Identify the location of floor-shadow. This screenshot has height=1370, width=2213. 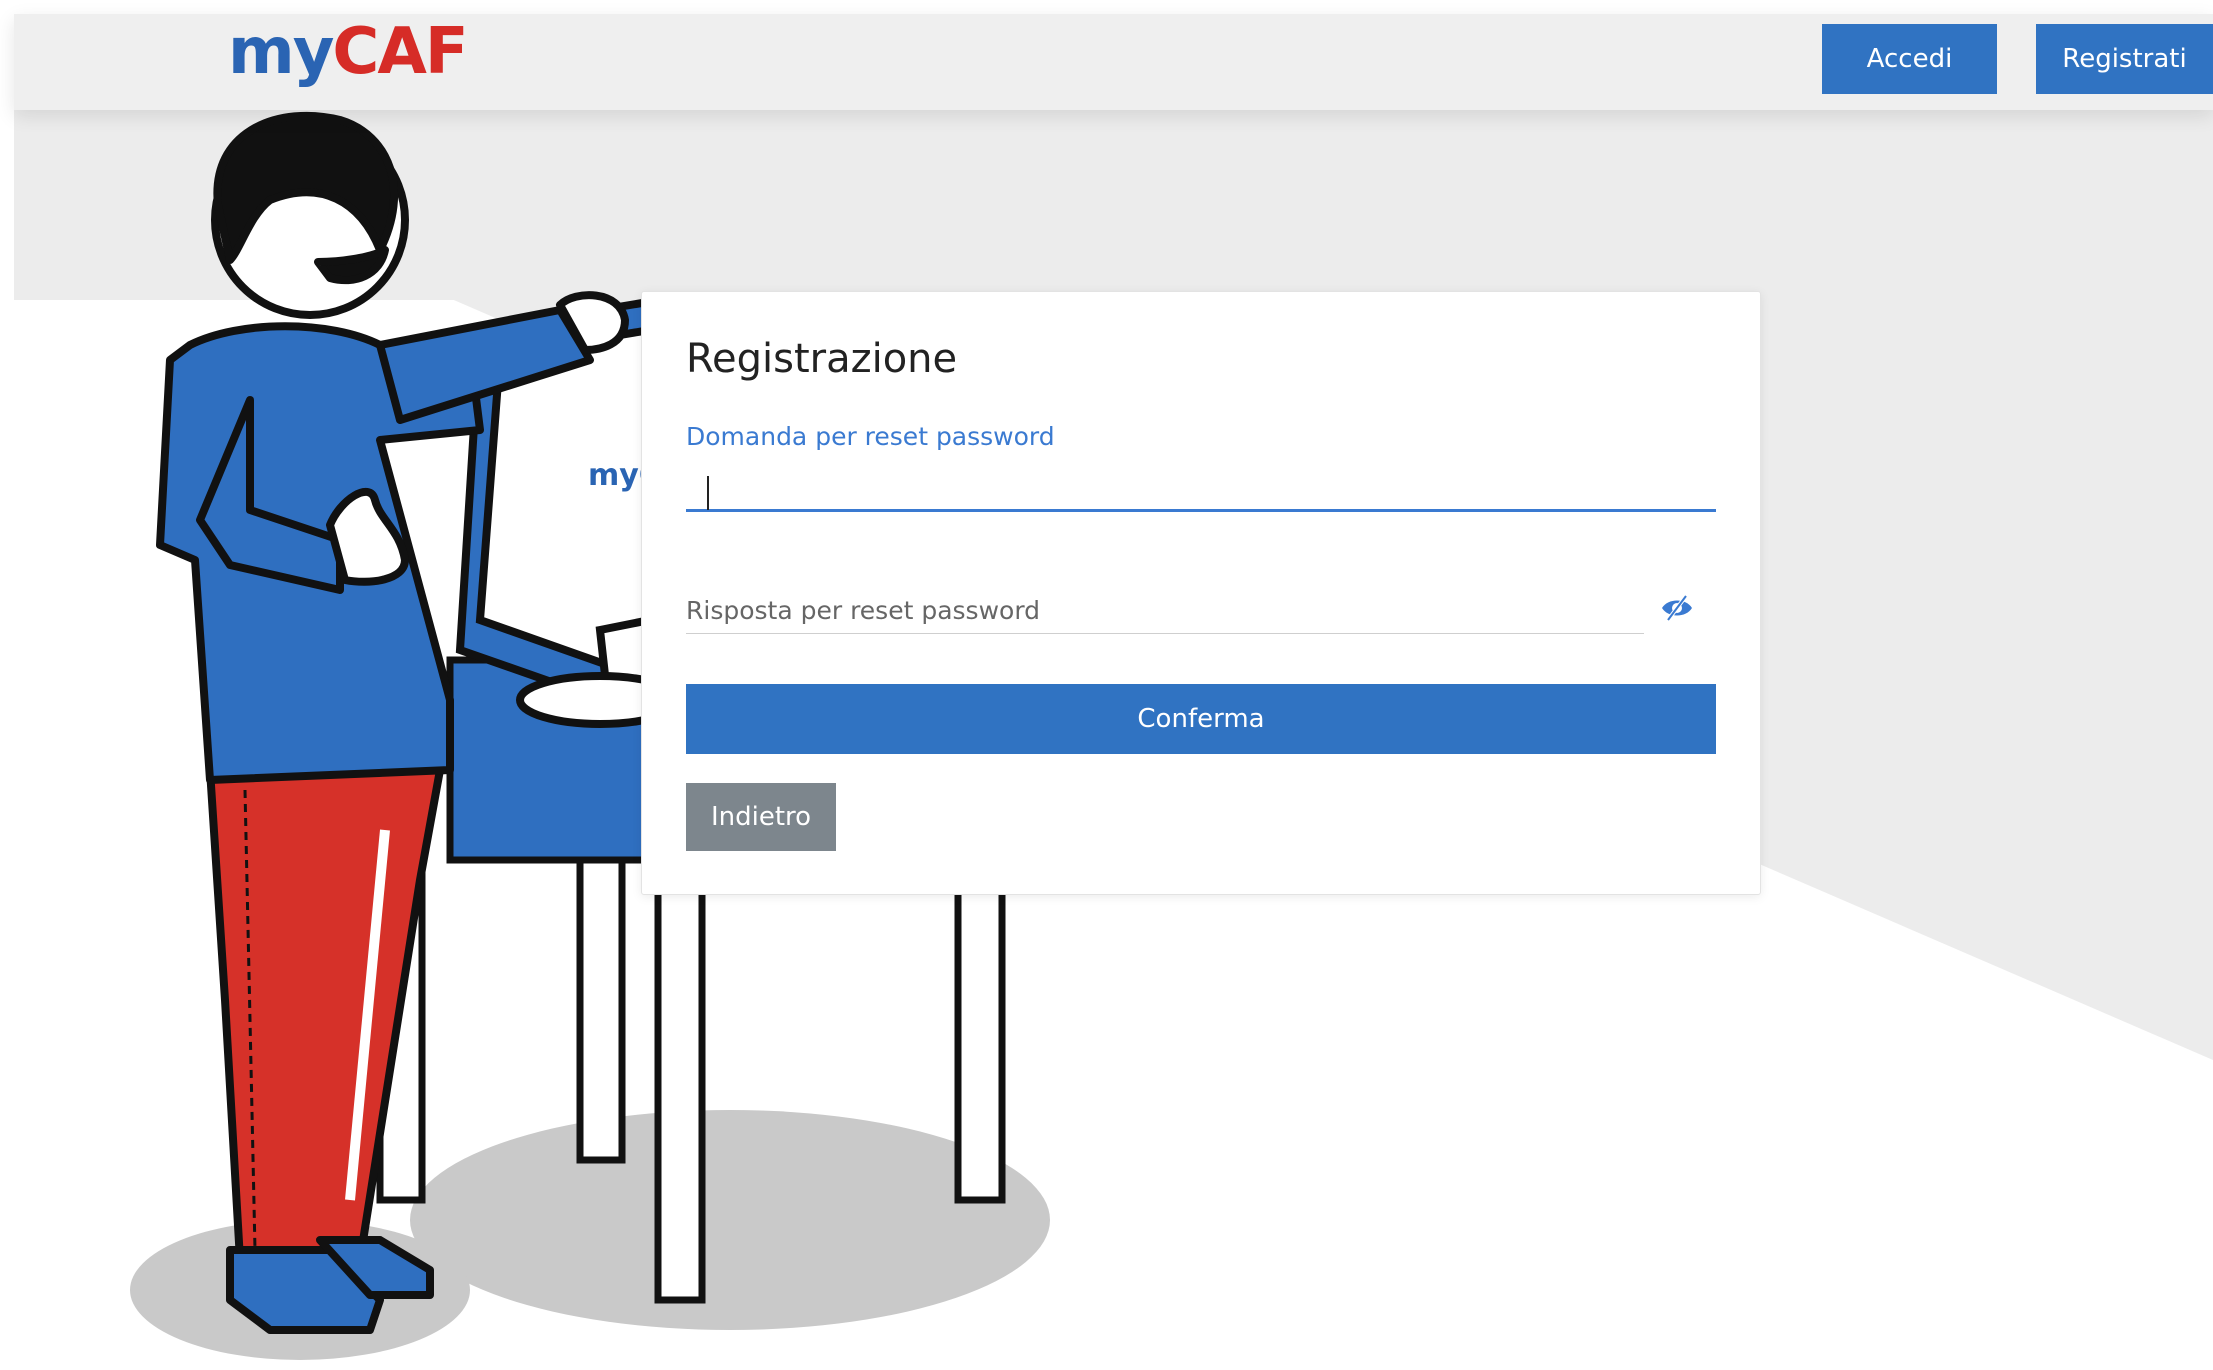
(730, 1220).